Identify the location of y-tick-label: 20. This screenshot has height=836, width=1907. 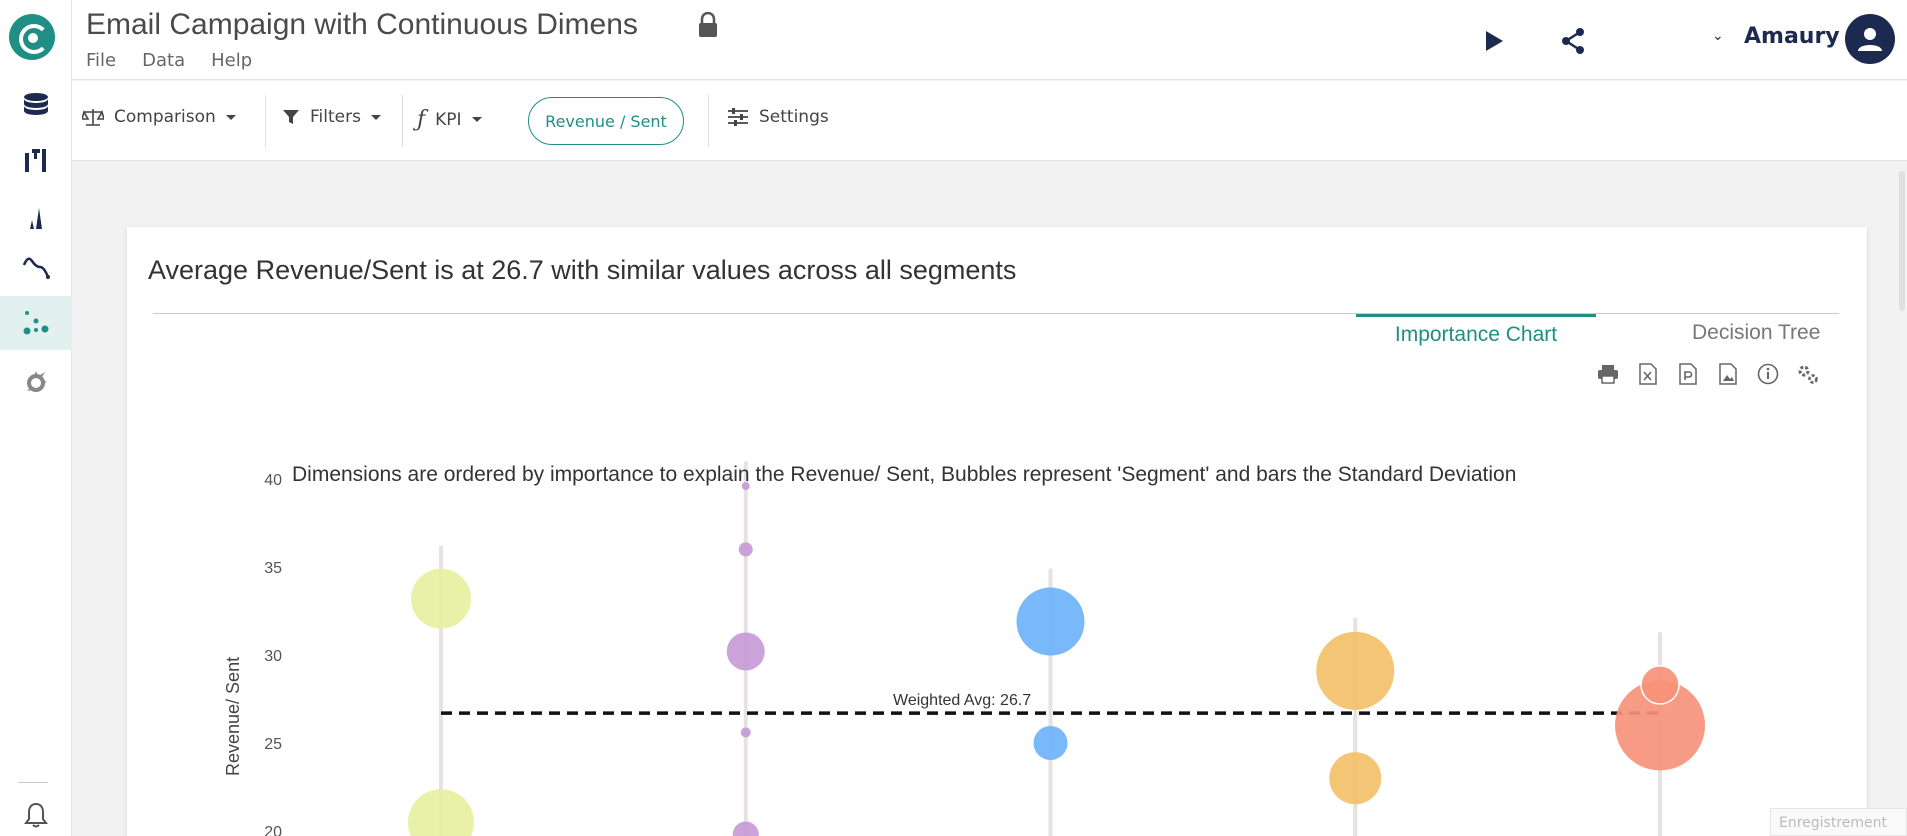
(273, 830).